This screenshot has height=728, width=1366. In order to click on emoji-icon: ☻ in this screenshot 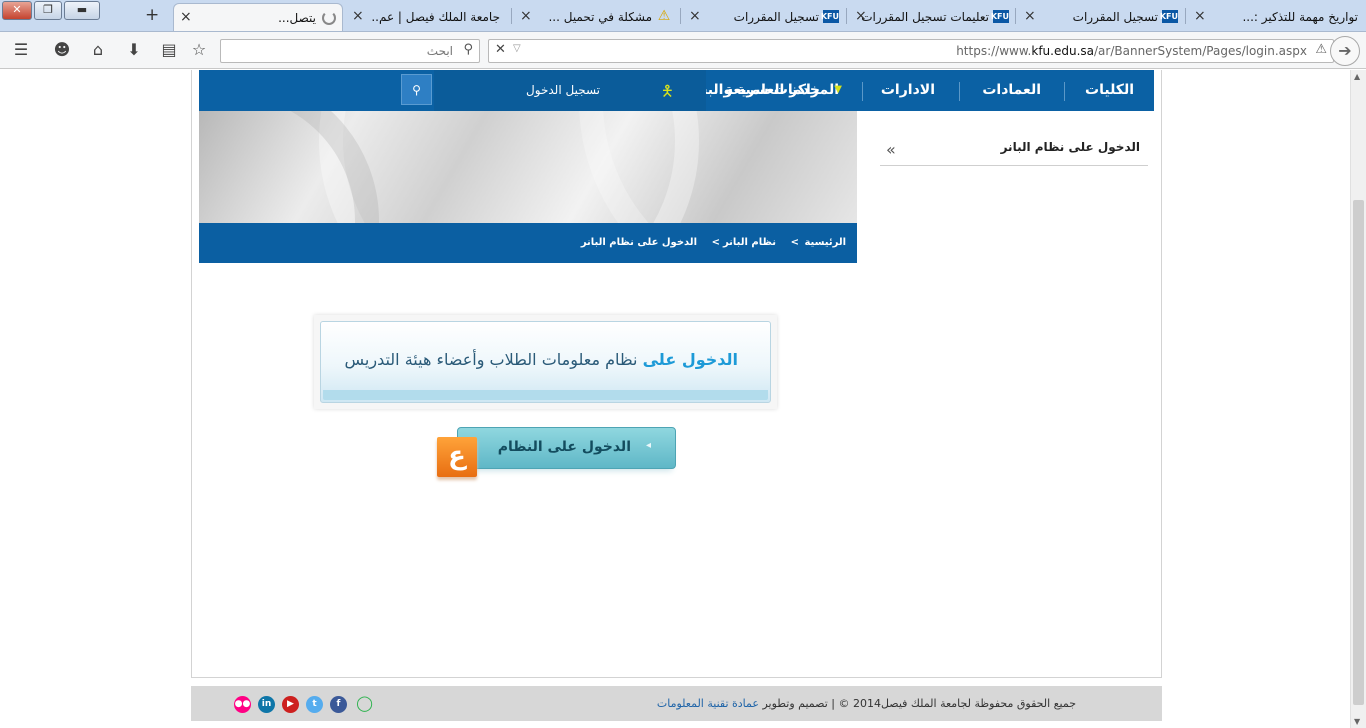, I will do `click(62, 50)`.